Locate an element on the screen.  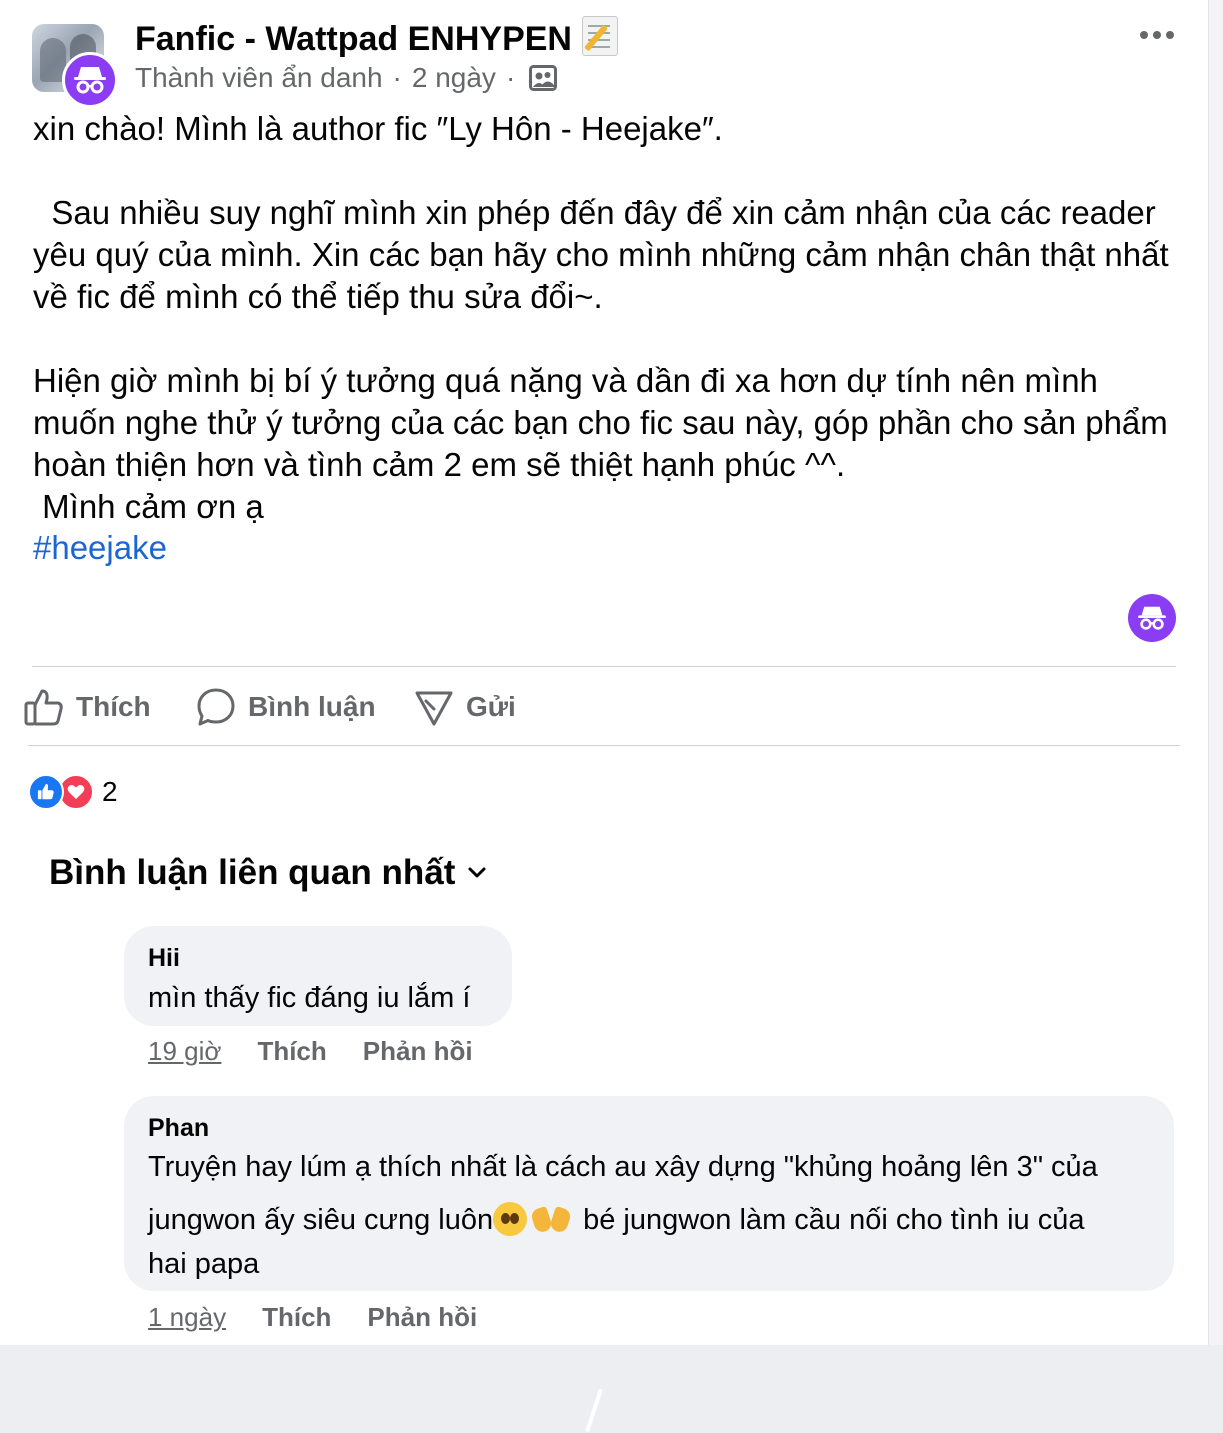
memo-icon is located at coordinates (600, 36).